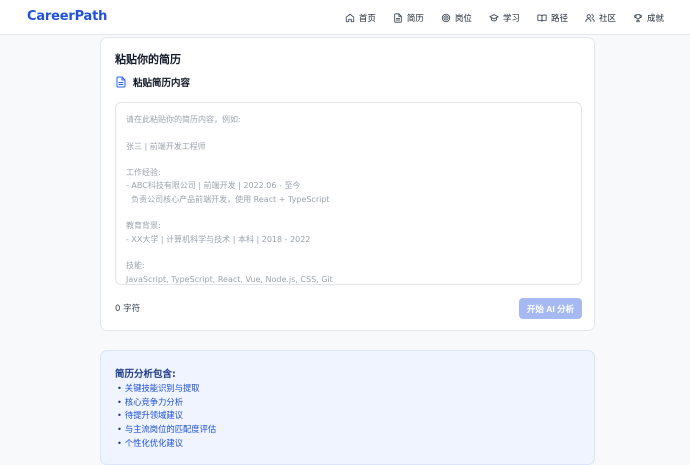 Image resolution: width=690 pixels, height=465 pixels. I want to click on list-item: 个性化优化建议, so click(166, 444).